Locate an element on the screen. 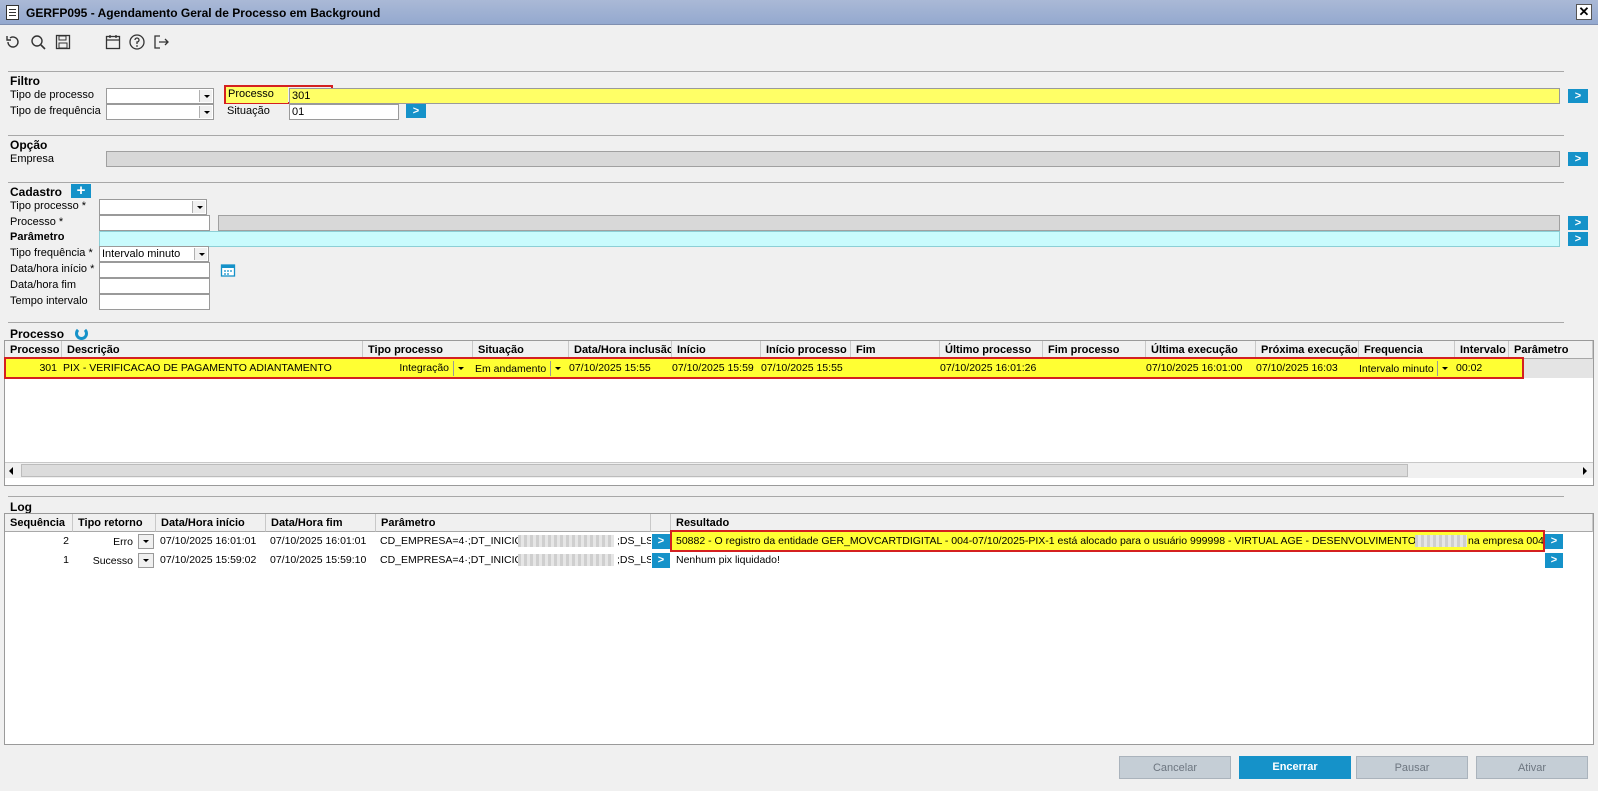  col-sequencia: Sequência is located at coordinates (39, 523).